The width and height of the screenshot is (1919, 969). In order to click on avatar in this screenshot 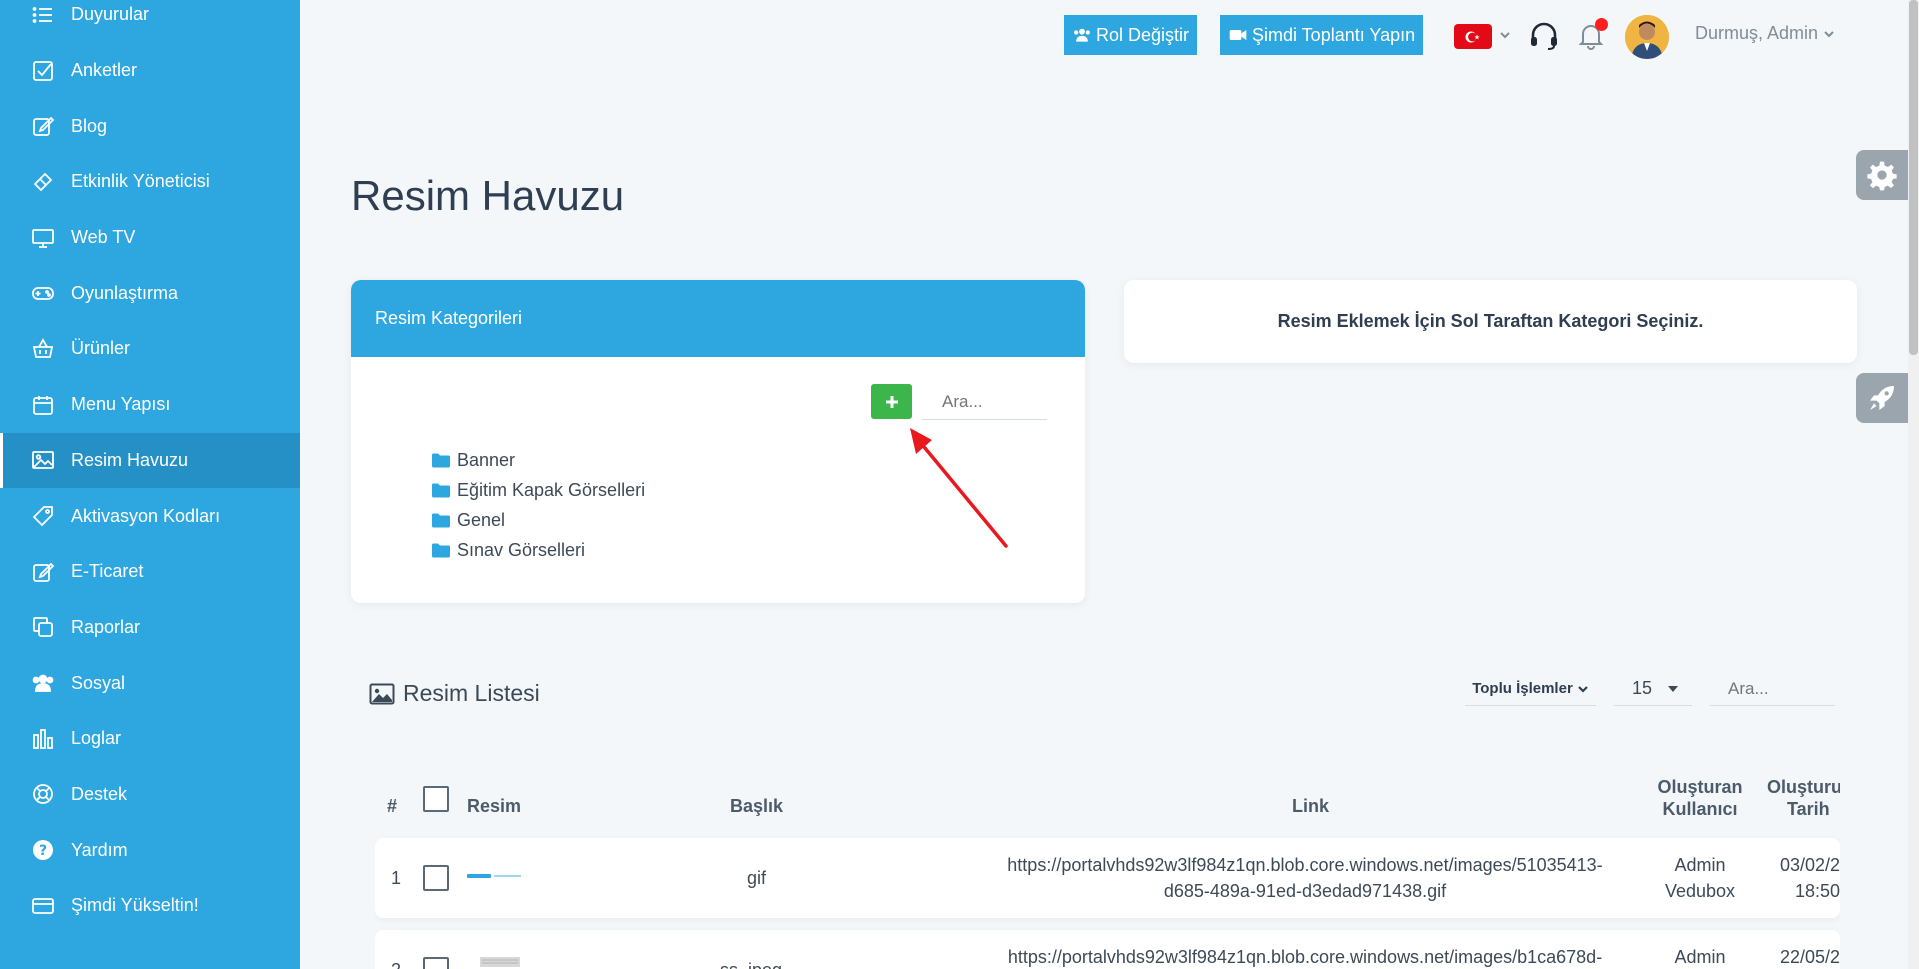, I will do `click(1647, 37)`.